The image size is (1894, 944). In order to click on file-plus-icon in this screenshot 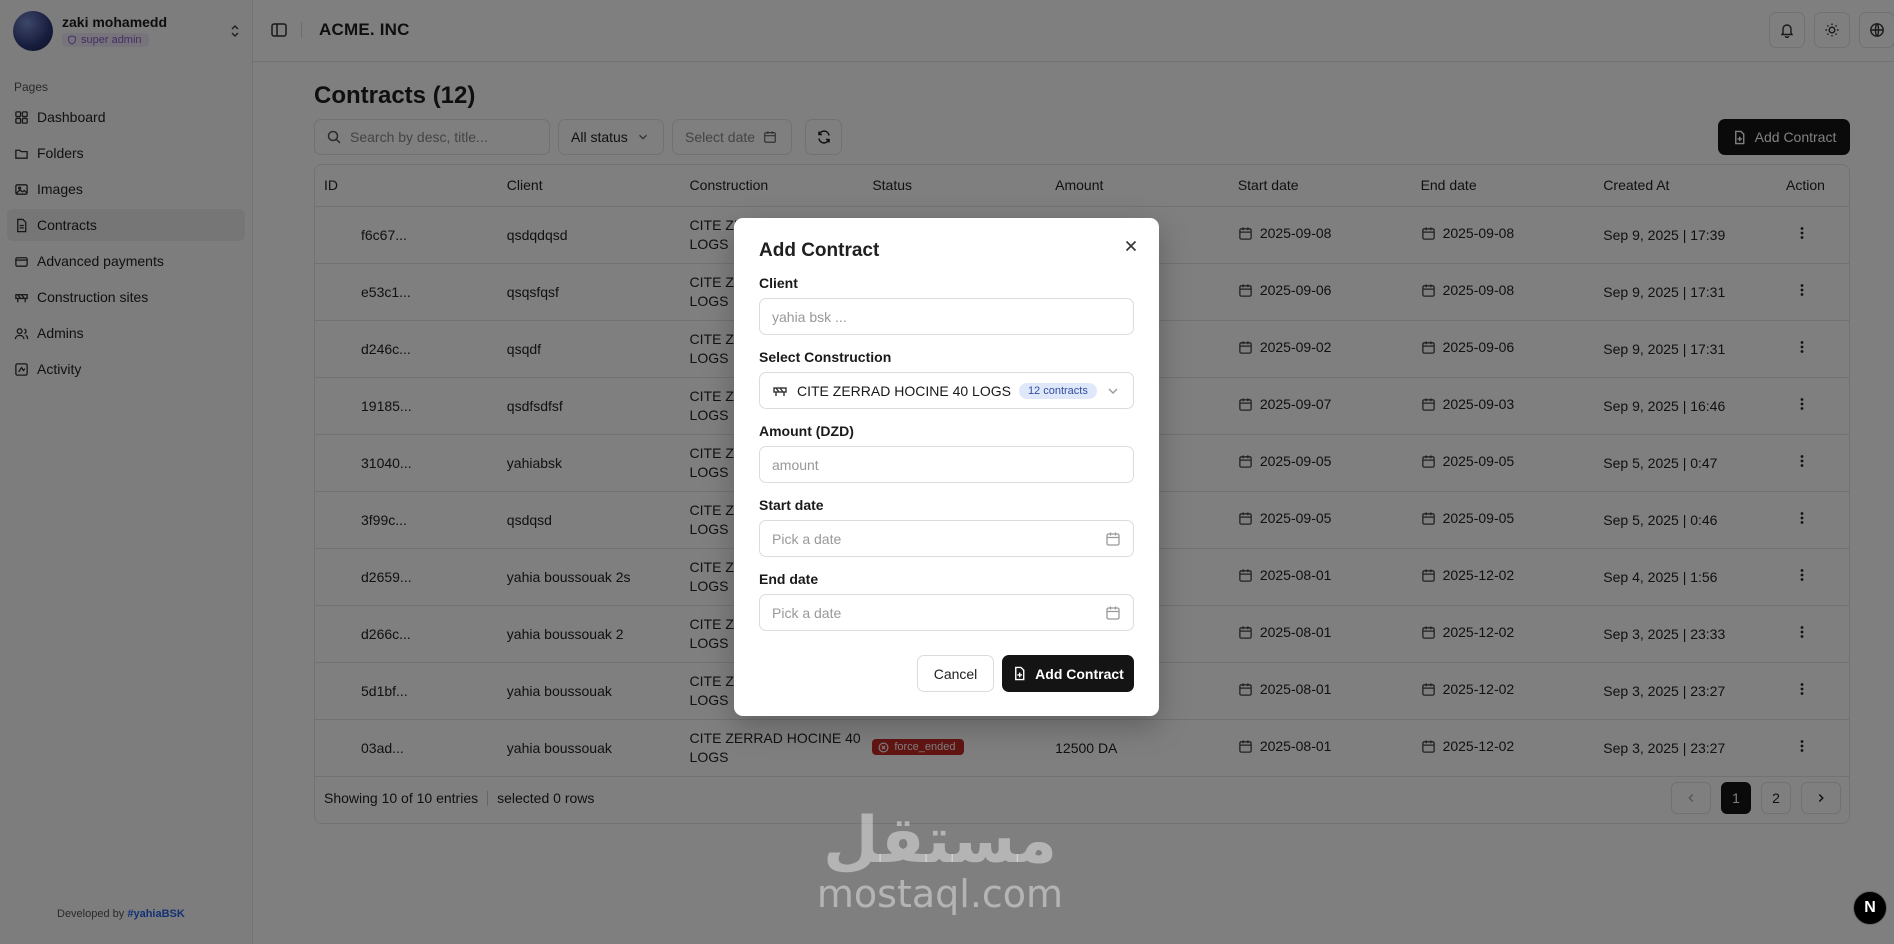, I will do `click(1020, 673)`.